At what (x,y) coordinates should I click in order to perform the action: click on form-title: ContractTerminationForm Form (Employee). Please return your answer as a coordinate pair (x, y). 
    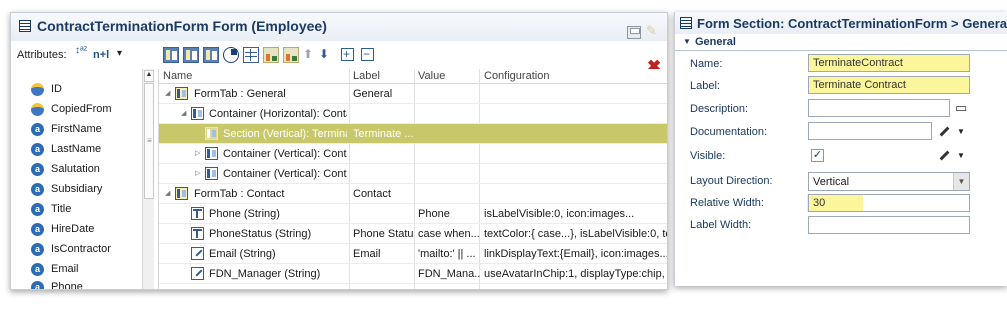
    Looking at the image, I should click on (182, 26).